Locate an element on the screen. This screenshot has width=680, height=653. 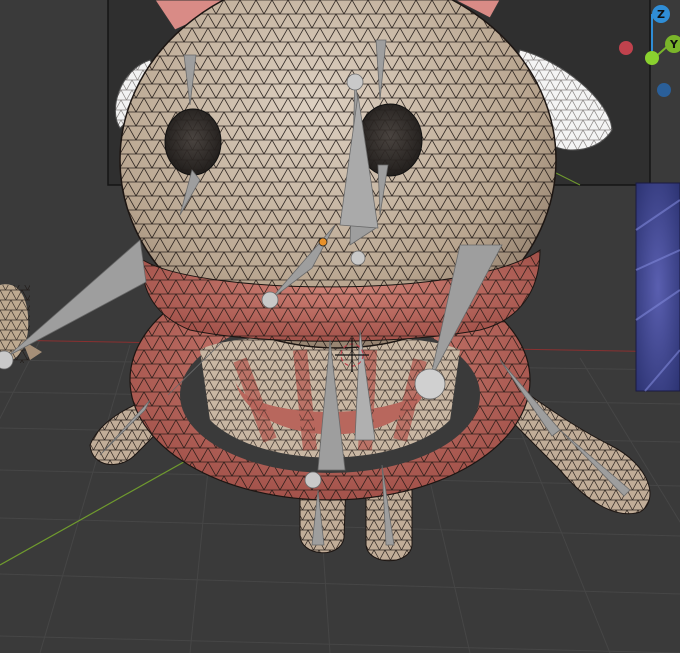
gizmo-x-handle is located at coordinates (626, 48).